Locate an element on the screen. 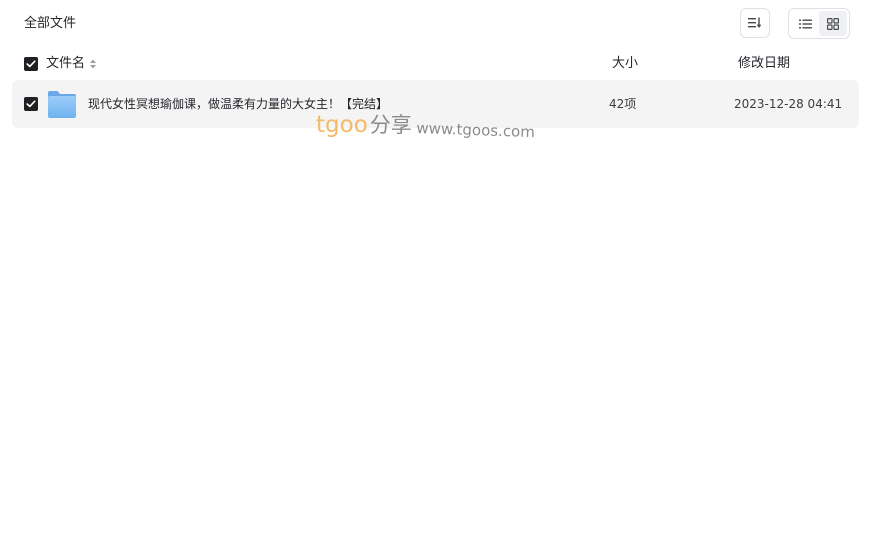 The width and height of the screenshot is (874, 538). select-all-checkbox is located at coordinates (31, 64).